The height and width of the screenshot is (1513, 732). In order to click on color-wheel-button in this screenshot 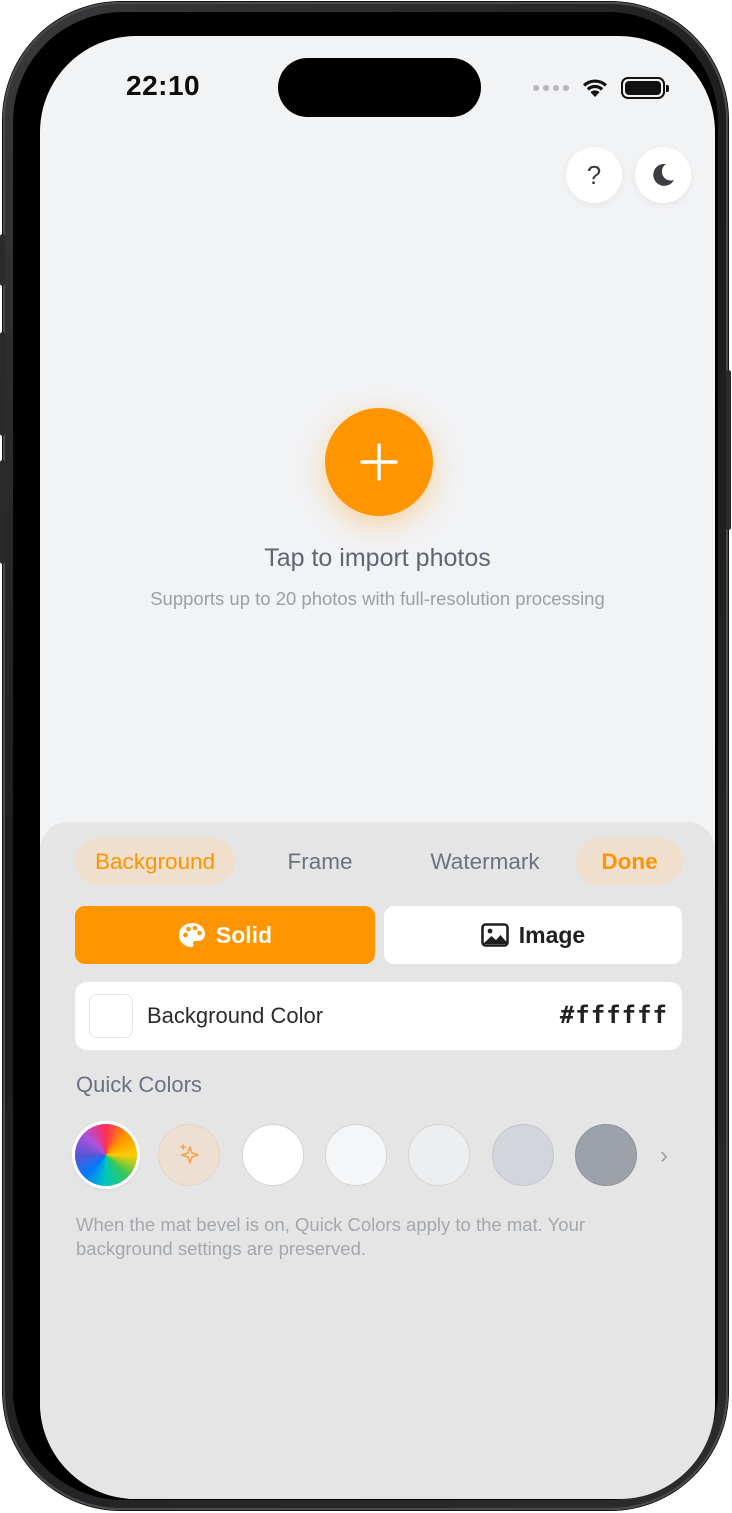, I will do `click(106, 1155)`.